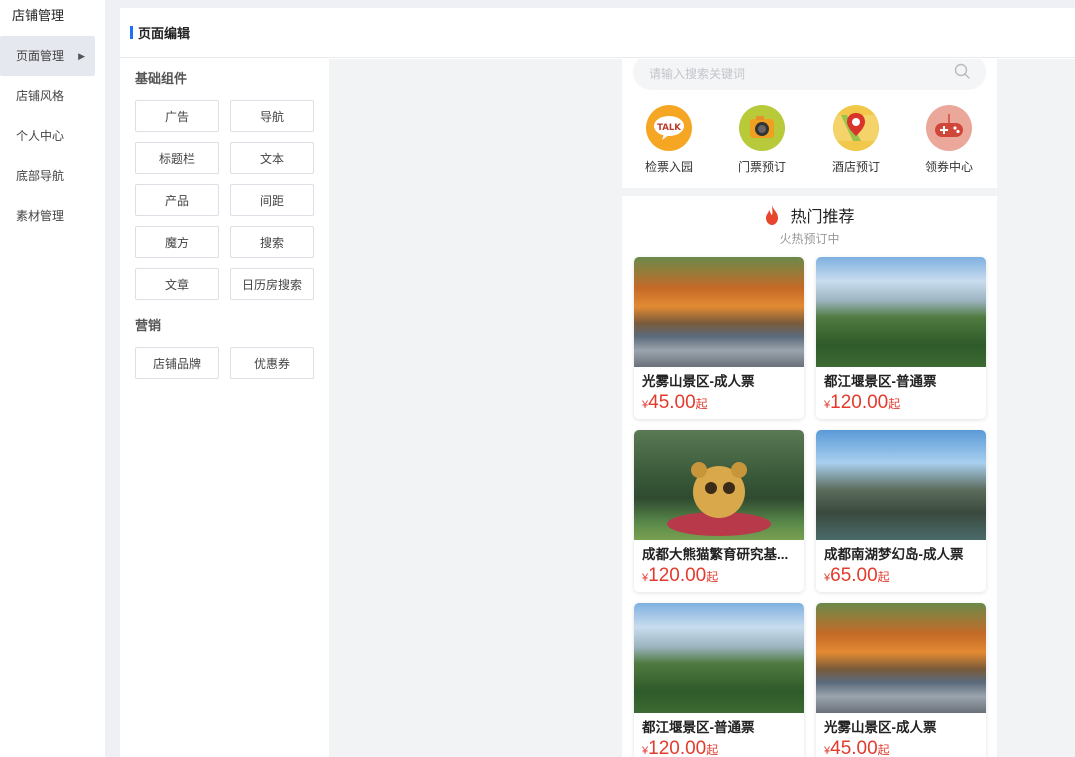 This screenshot has width=1075, height=757. I want to click on nav-item-label: 门票预订, so click(761, 167).